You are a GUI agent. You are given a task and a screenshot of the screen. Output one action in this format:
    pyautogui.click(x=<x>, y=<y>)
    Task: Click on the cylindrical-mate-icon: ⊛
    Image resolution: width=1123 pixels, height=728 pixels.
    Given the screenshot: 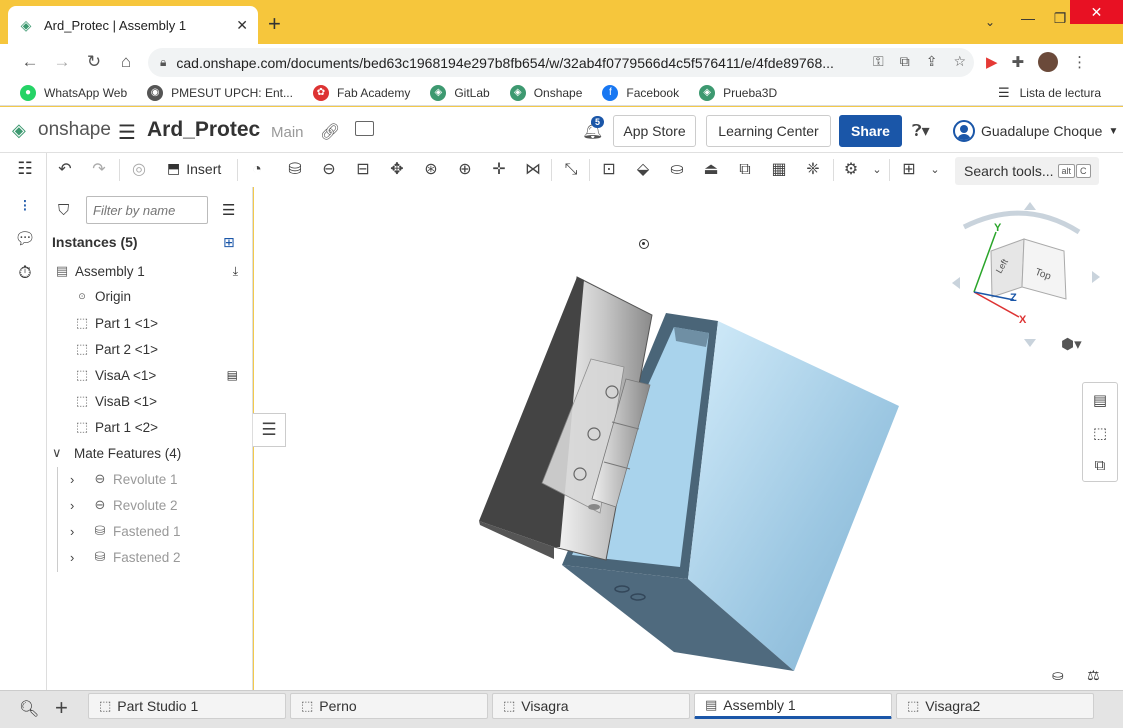 What is the action you would take?
    pyautogui.click(x=431, y=170)
    